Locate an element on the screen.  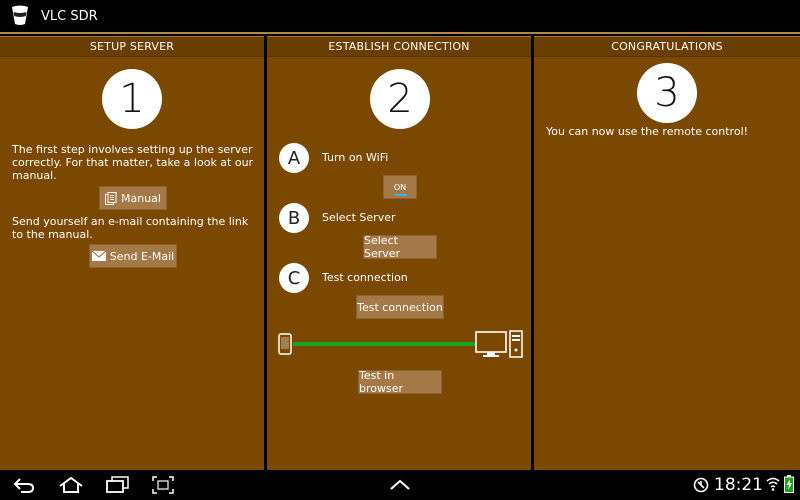
computer-icon is located at coordinates (499, 344).